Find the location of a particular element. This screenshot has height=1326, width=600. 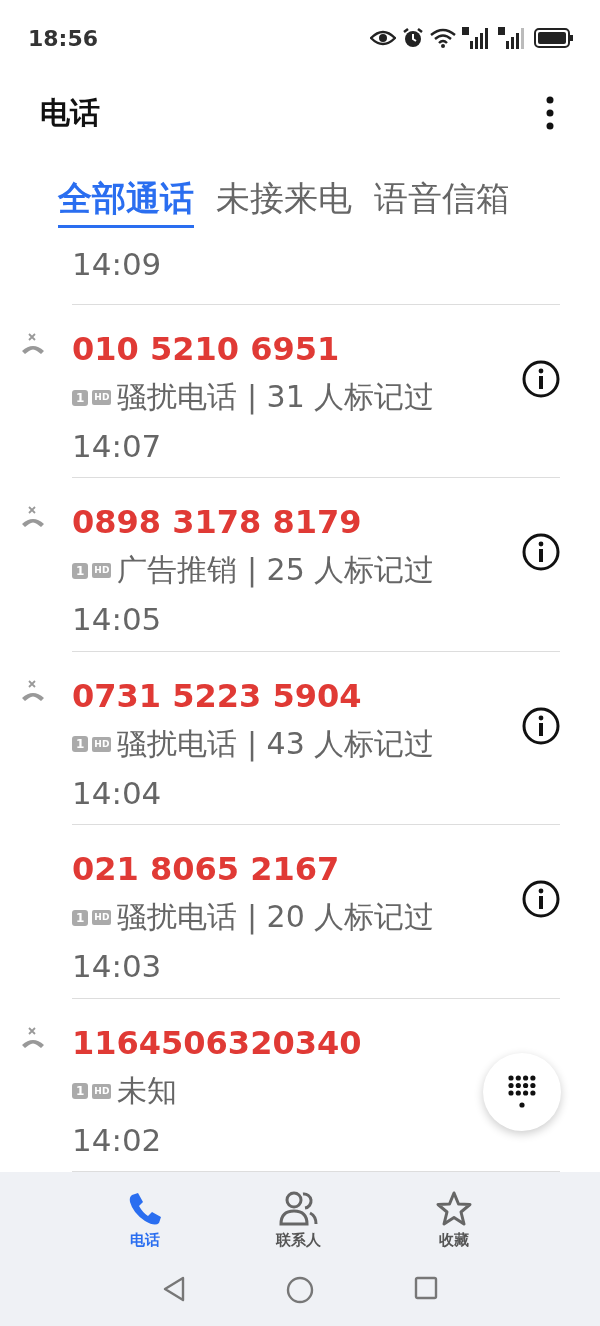

nav-tab: 电话 is located at coordinates (144, 1220).